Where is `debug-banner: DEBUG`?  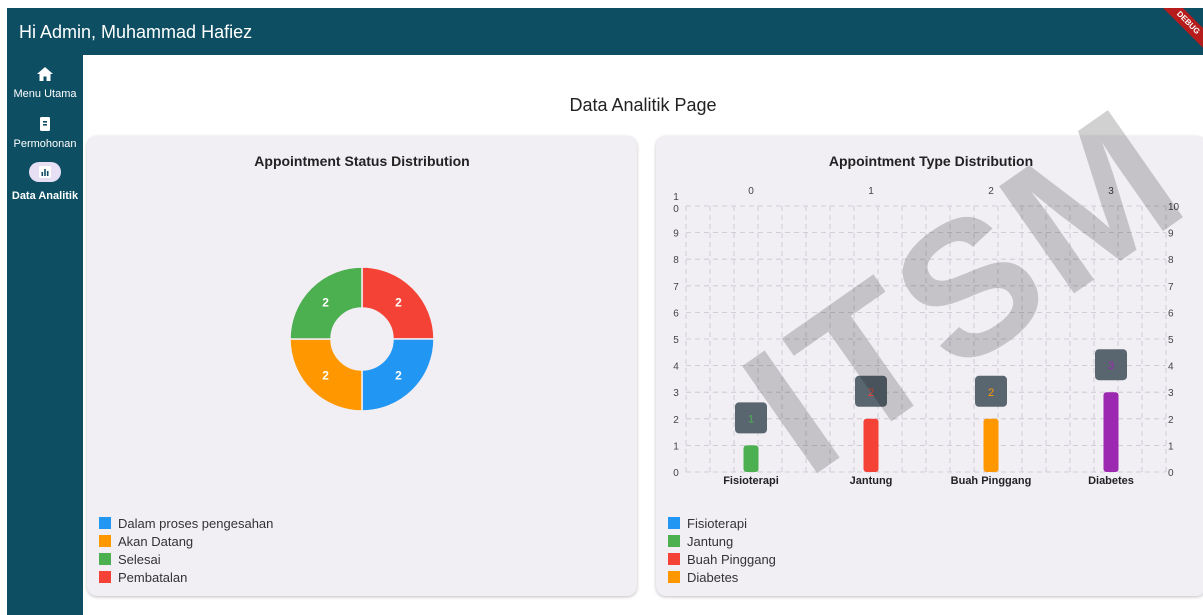
debug-banner: DEBUG is located at coordinates (1180, 30).